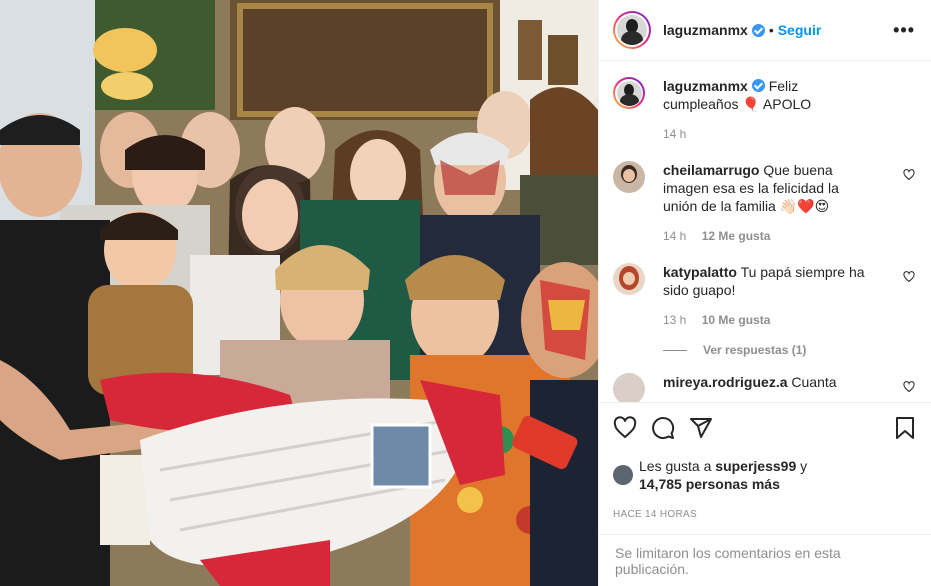  I want to click on likes-prefix: Les gusta a, so click(675, 466).